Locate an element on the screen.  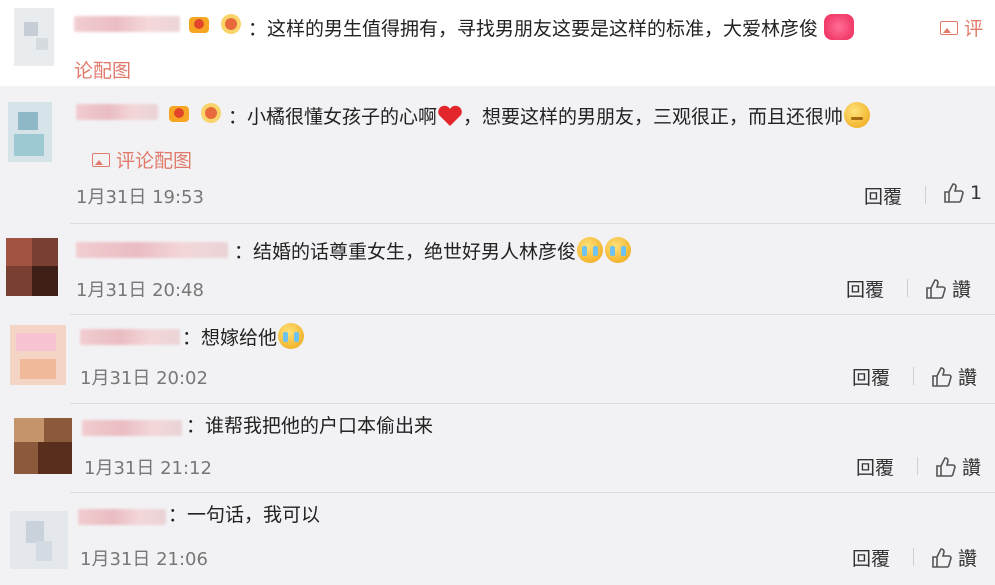
timestamp: 1月31日 20:48 is located at coordinates (140, 290).